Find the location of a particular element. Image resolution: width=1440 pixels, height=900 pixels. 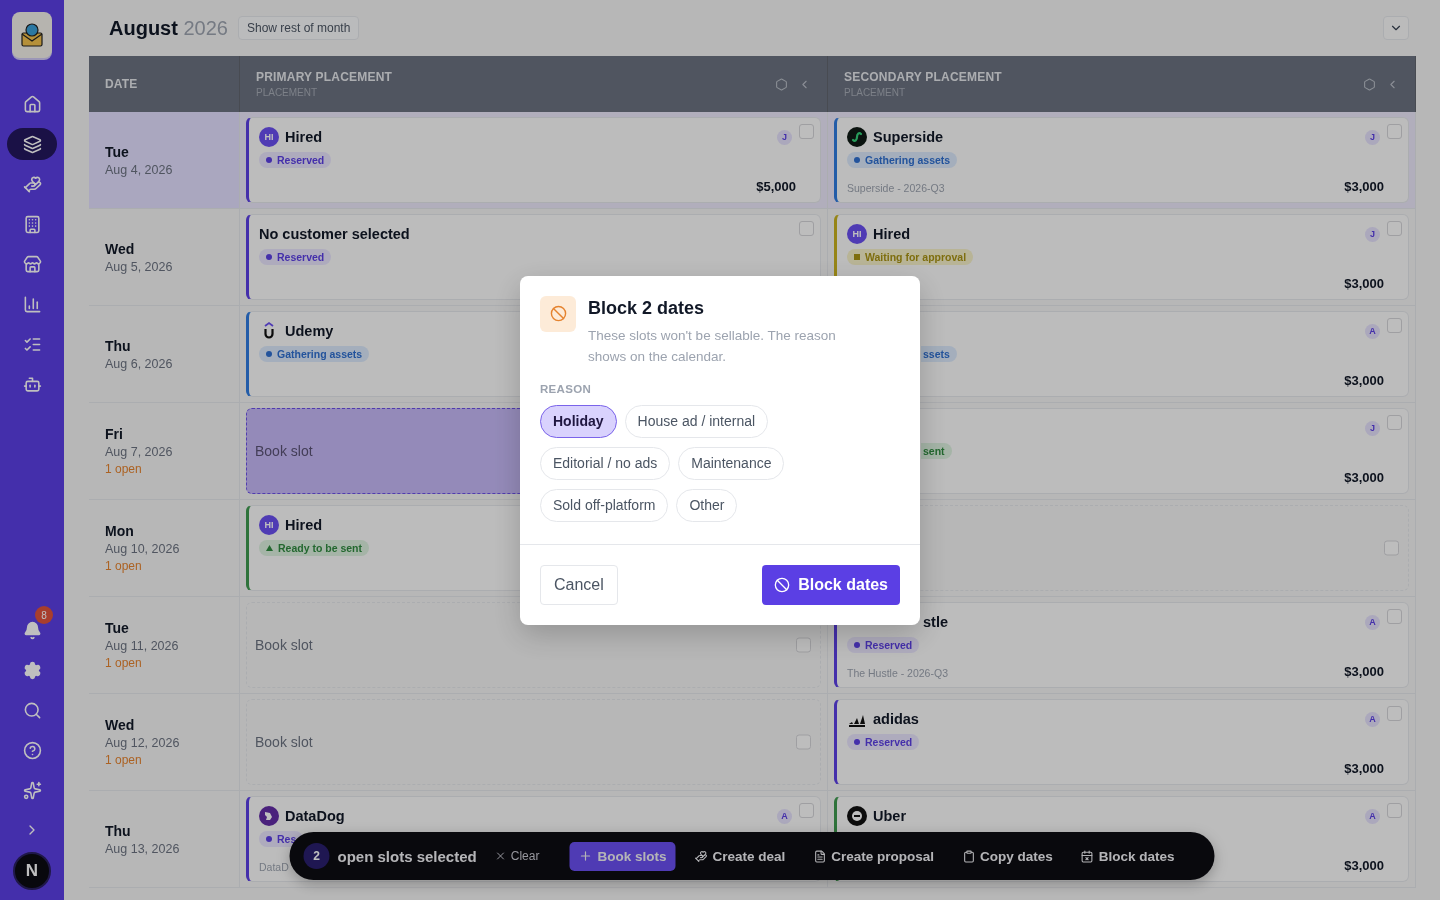

status-tag: sent is located at coordinates (936, 451).